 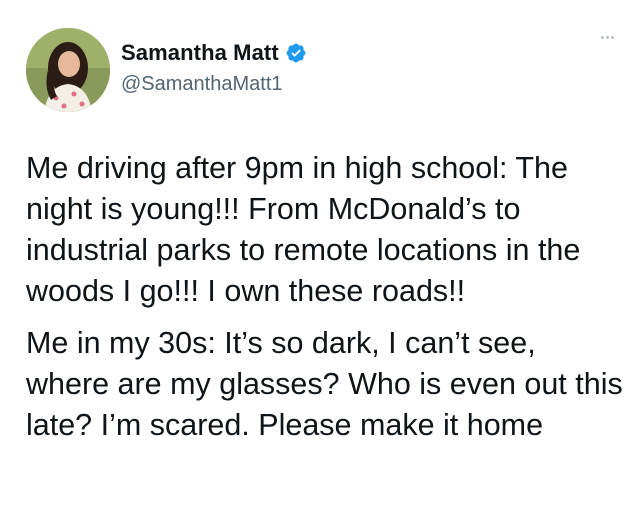 I want to click on name-row: Samantha Matt, so click(x=214, y=53).